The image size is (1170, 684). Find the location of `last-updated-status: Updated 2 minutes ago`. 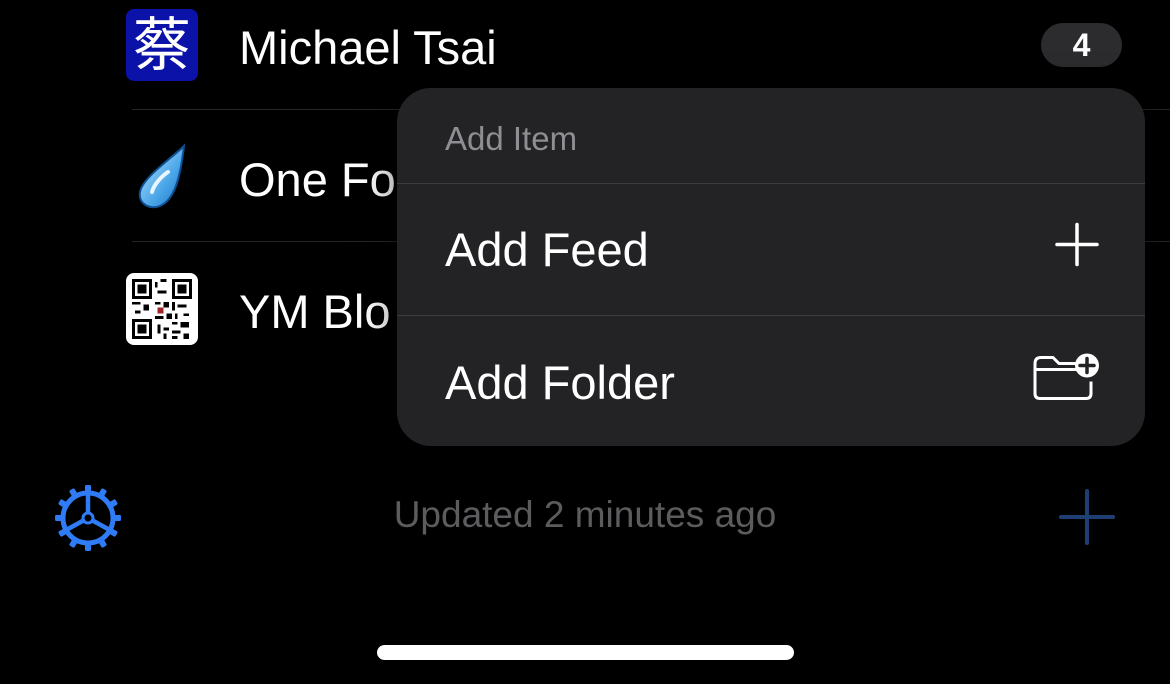

last-updated-status: Updated 2 minutes ago is located at coordinates (585, 514).